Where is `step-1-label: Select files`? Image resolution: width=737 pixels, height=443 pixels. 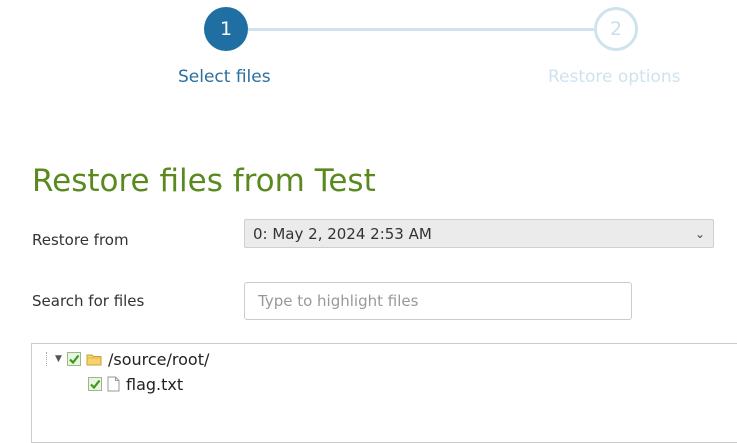 step-1-label: Select files is located at coordinates (224, 77).